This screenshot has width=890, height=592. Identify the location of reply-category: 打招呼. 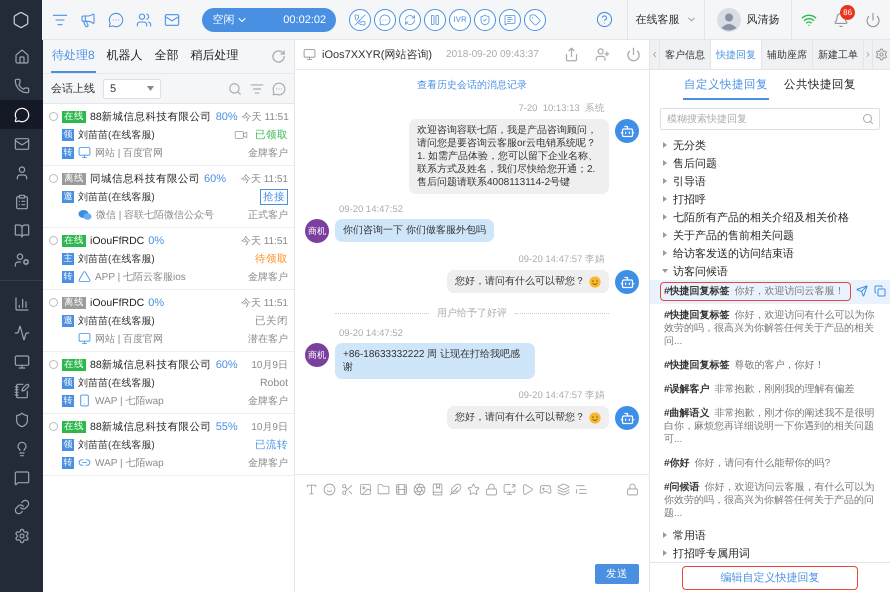
(776, 199).